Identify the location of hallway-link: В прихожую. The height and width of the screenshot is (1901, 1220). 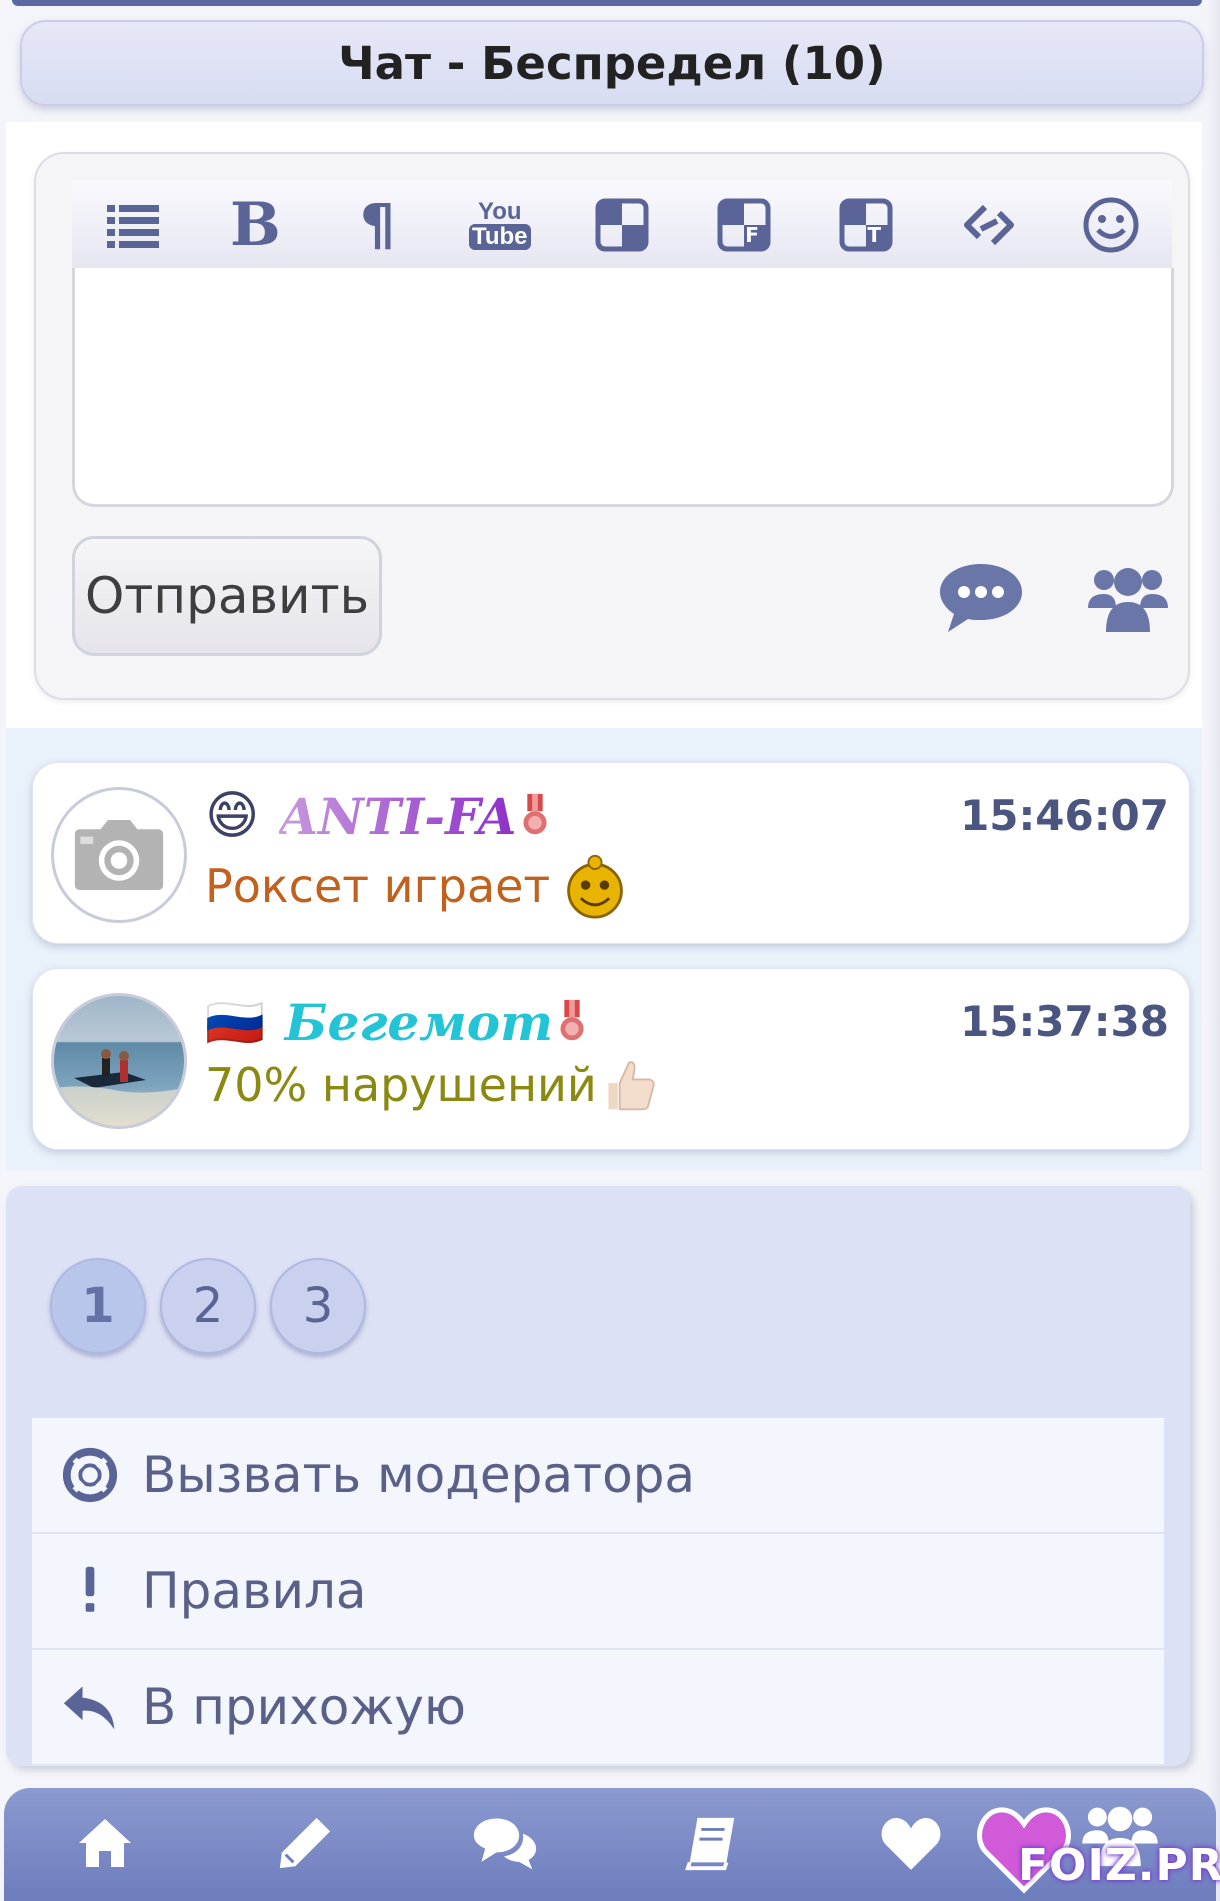
(598, 1708).